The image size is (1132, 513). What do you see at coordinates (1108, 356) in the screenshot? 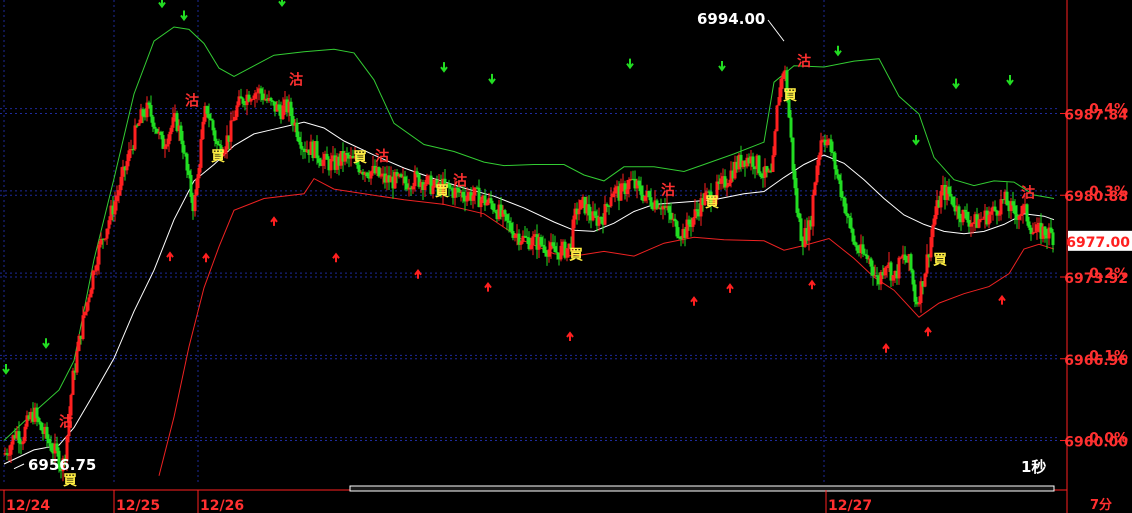
I see `y-percent-label: 0.1%` at bounding box center [1108, 356].